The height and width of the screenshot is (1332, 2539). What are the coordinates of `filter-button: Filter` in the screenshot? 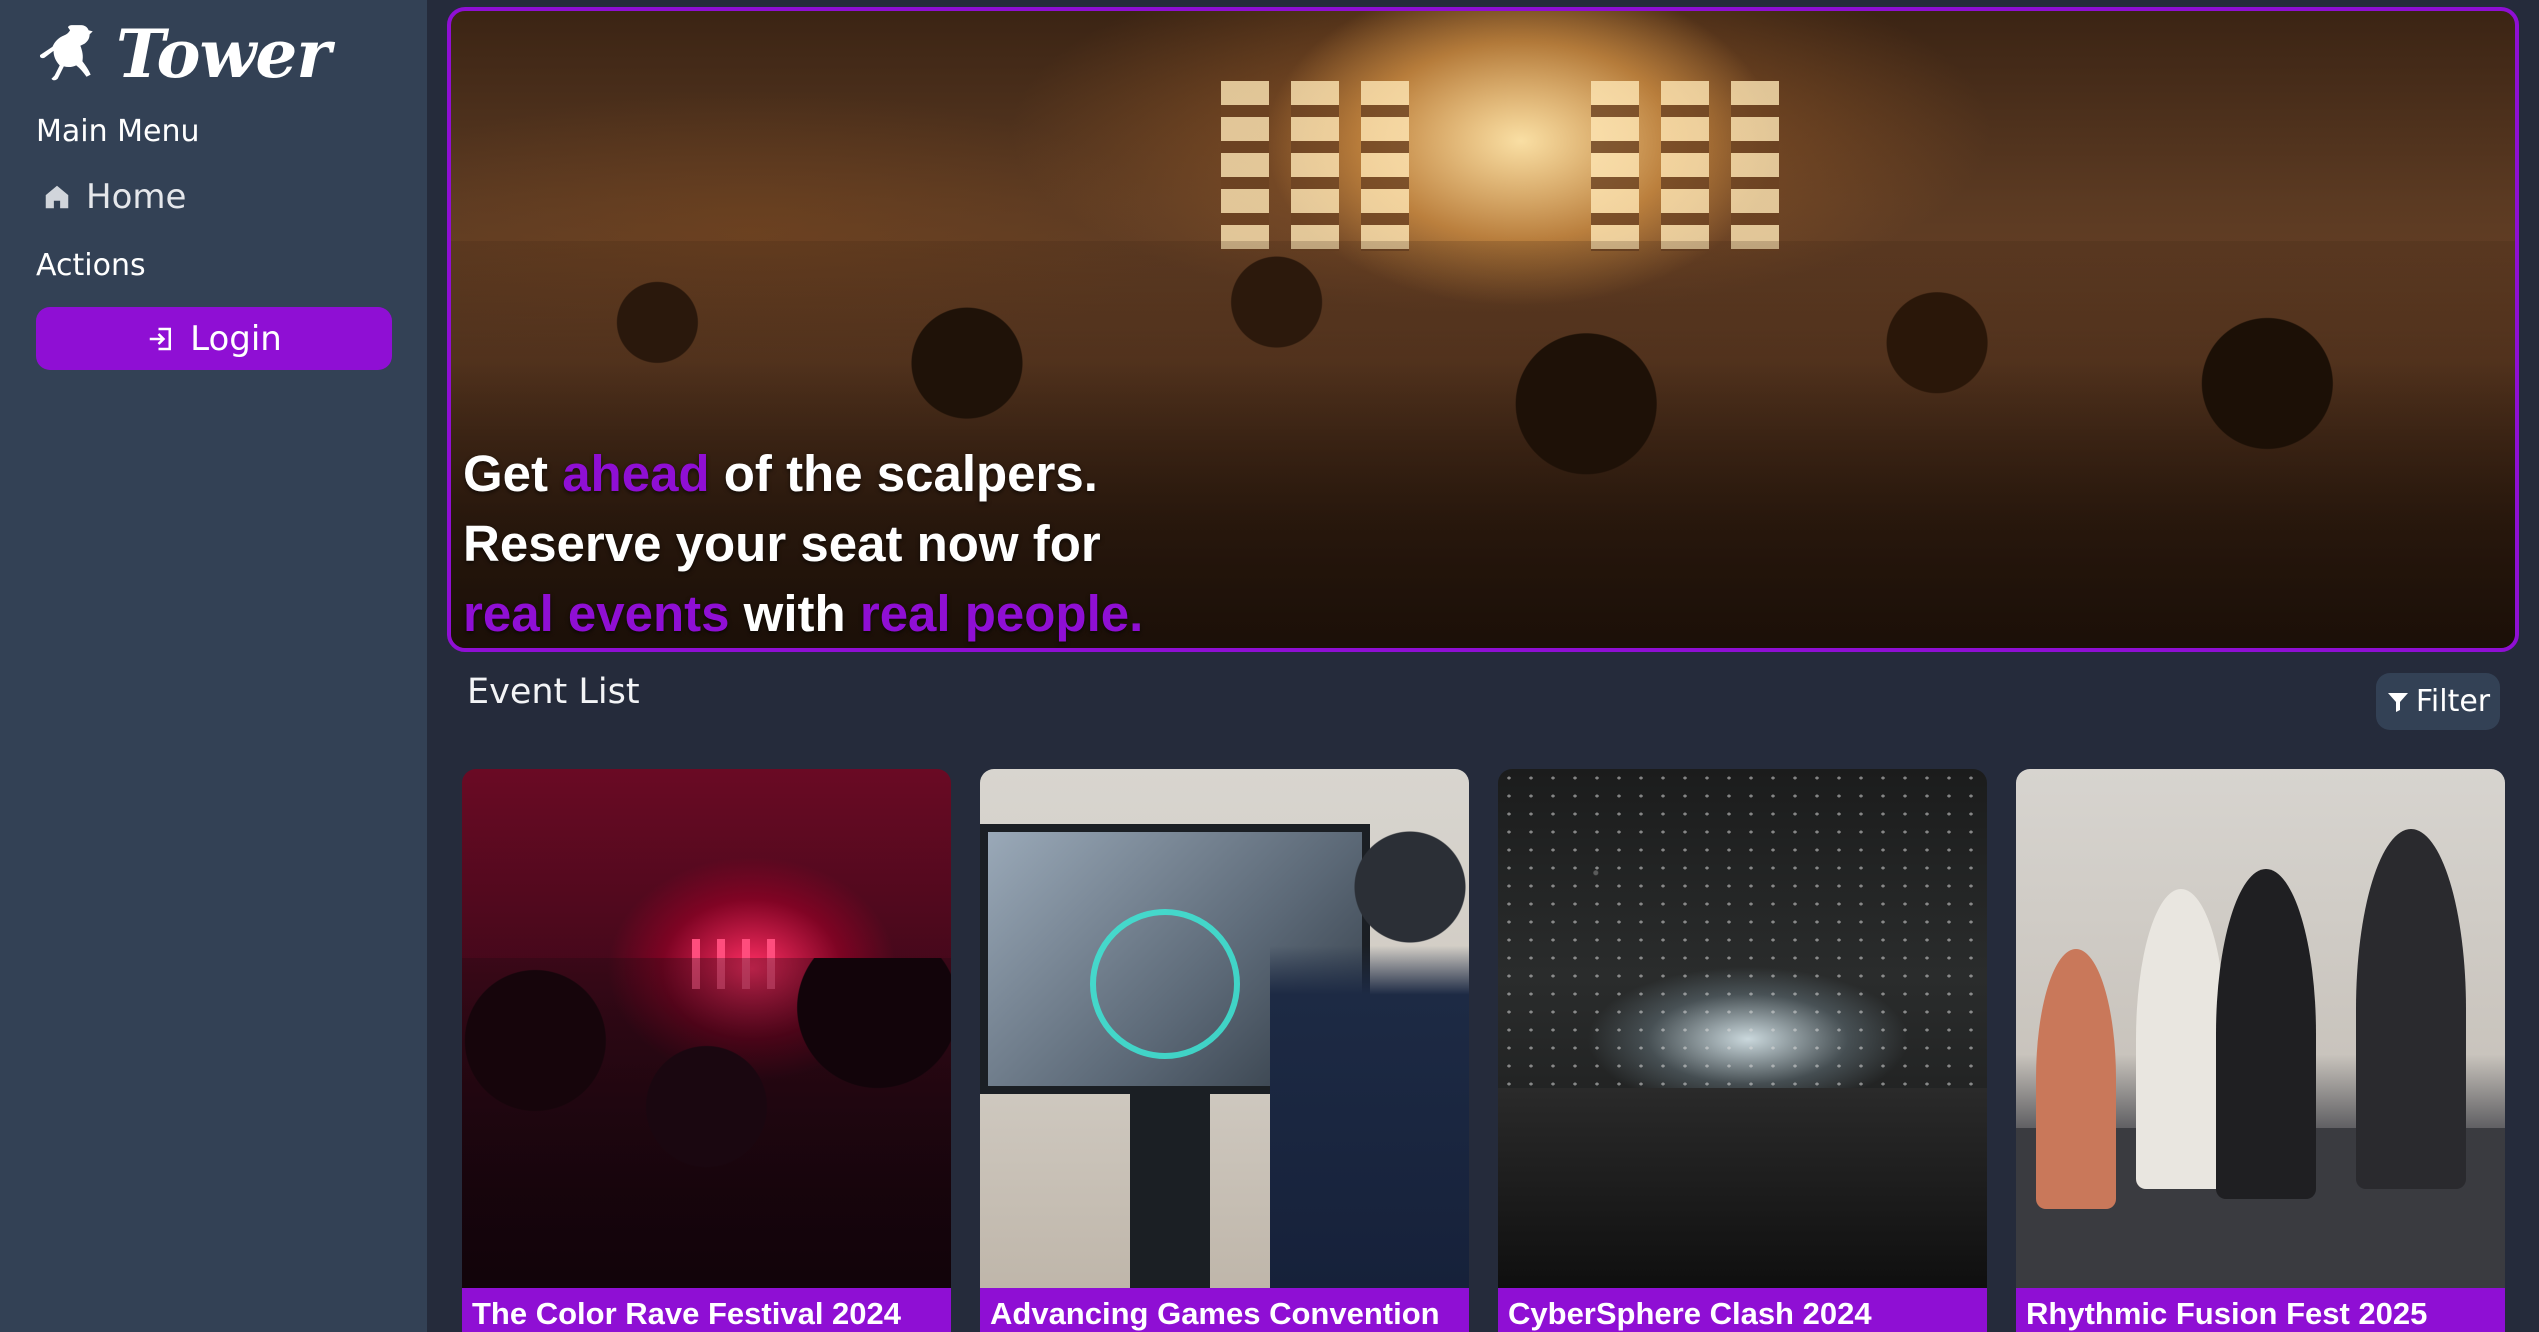 It's located at (2438, 701).